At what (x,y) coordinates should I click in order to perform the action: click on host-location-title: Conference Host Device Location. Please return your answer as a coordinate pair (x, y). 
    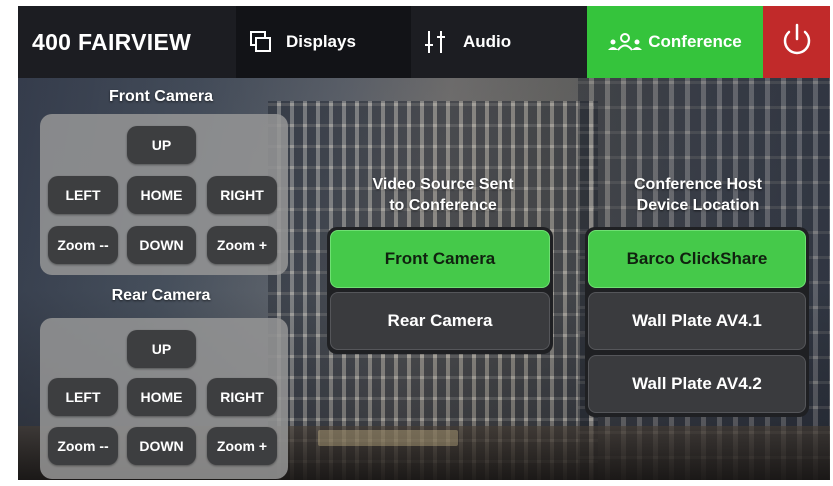
    Looking at the image, I should click on (698, 195).